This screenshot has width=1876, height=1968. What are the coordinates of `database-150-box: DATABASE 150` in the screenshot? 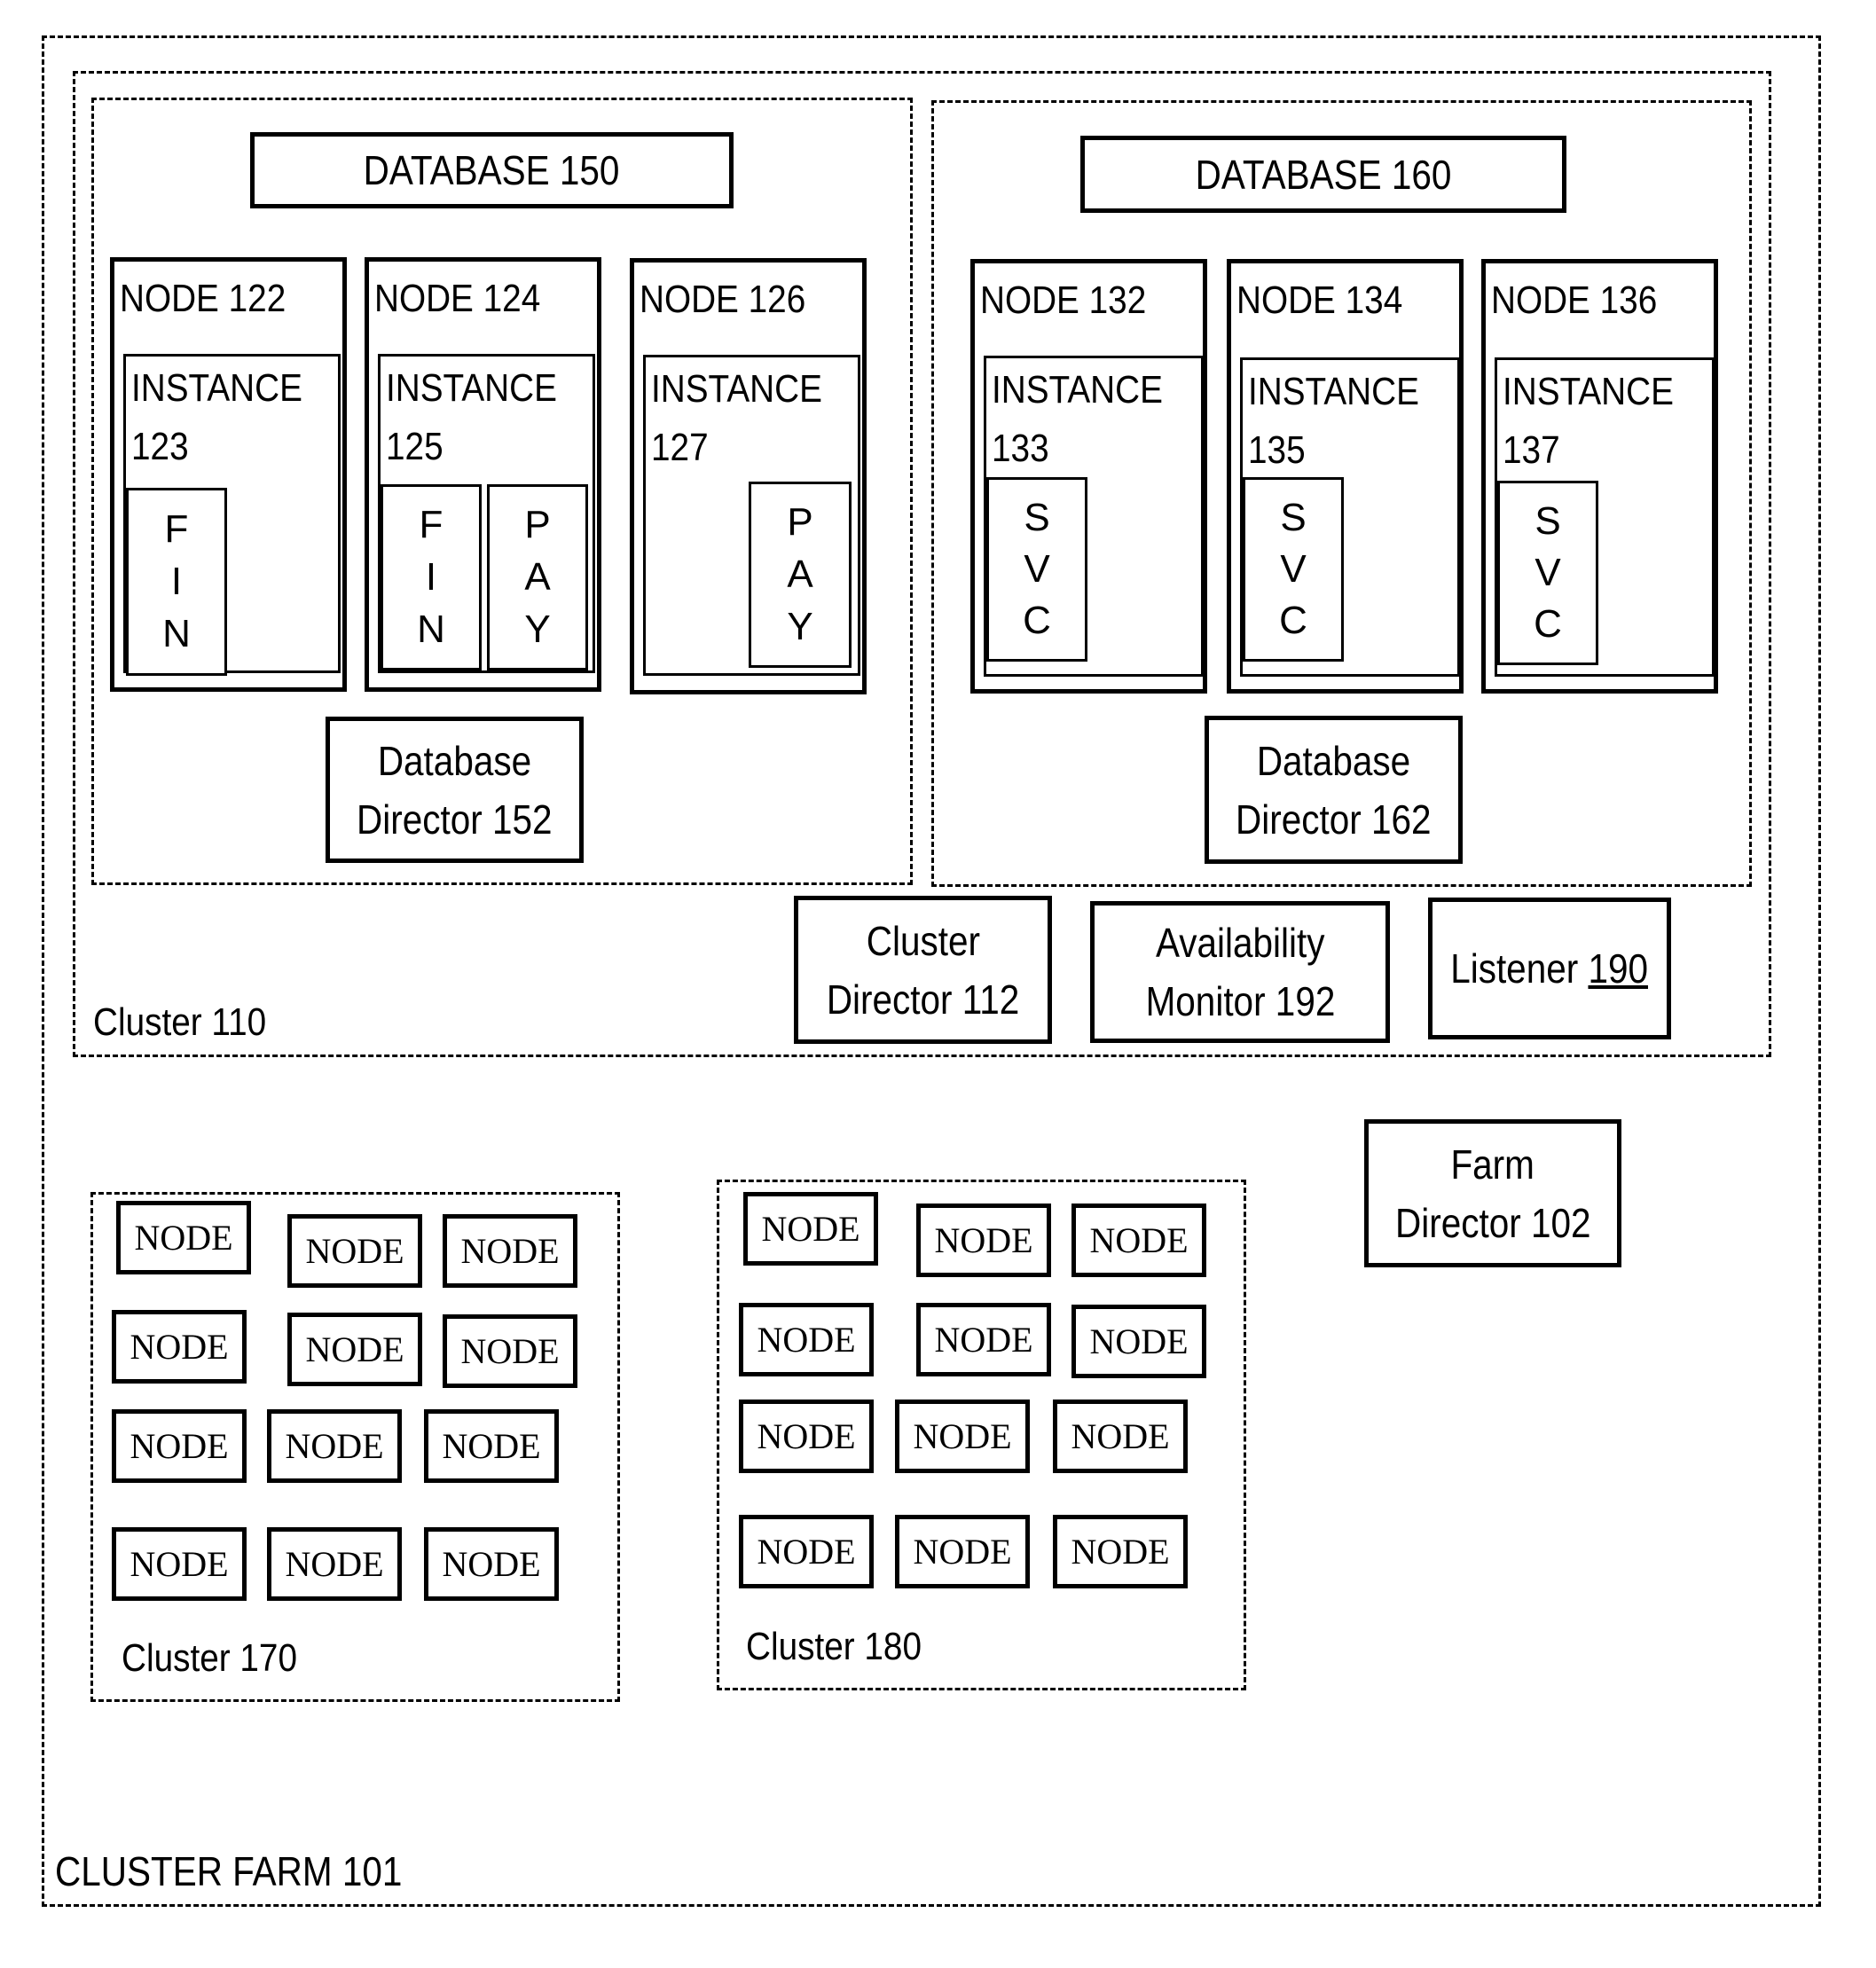 It's located at (492, 170).